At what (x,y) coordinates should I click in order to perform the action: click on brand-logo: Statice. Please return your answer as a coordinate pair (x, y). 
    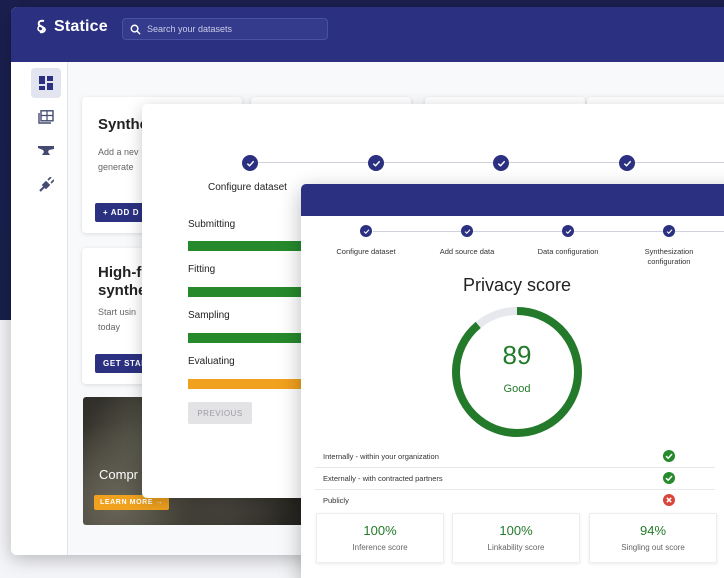
    Looking at the image, I should click on (71, 27).